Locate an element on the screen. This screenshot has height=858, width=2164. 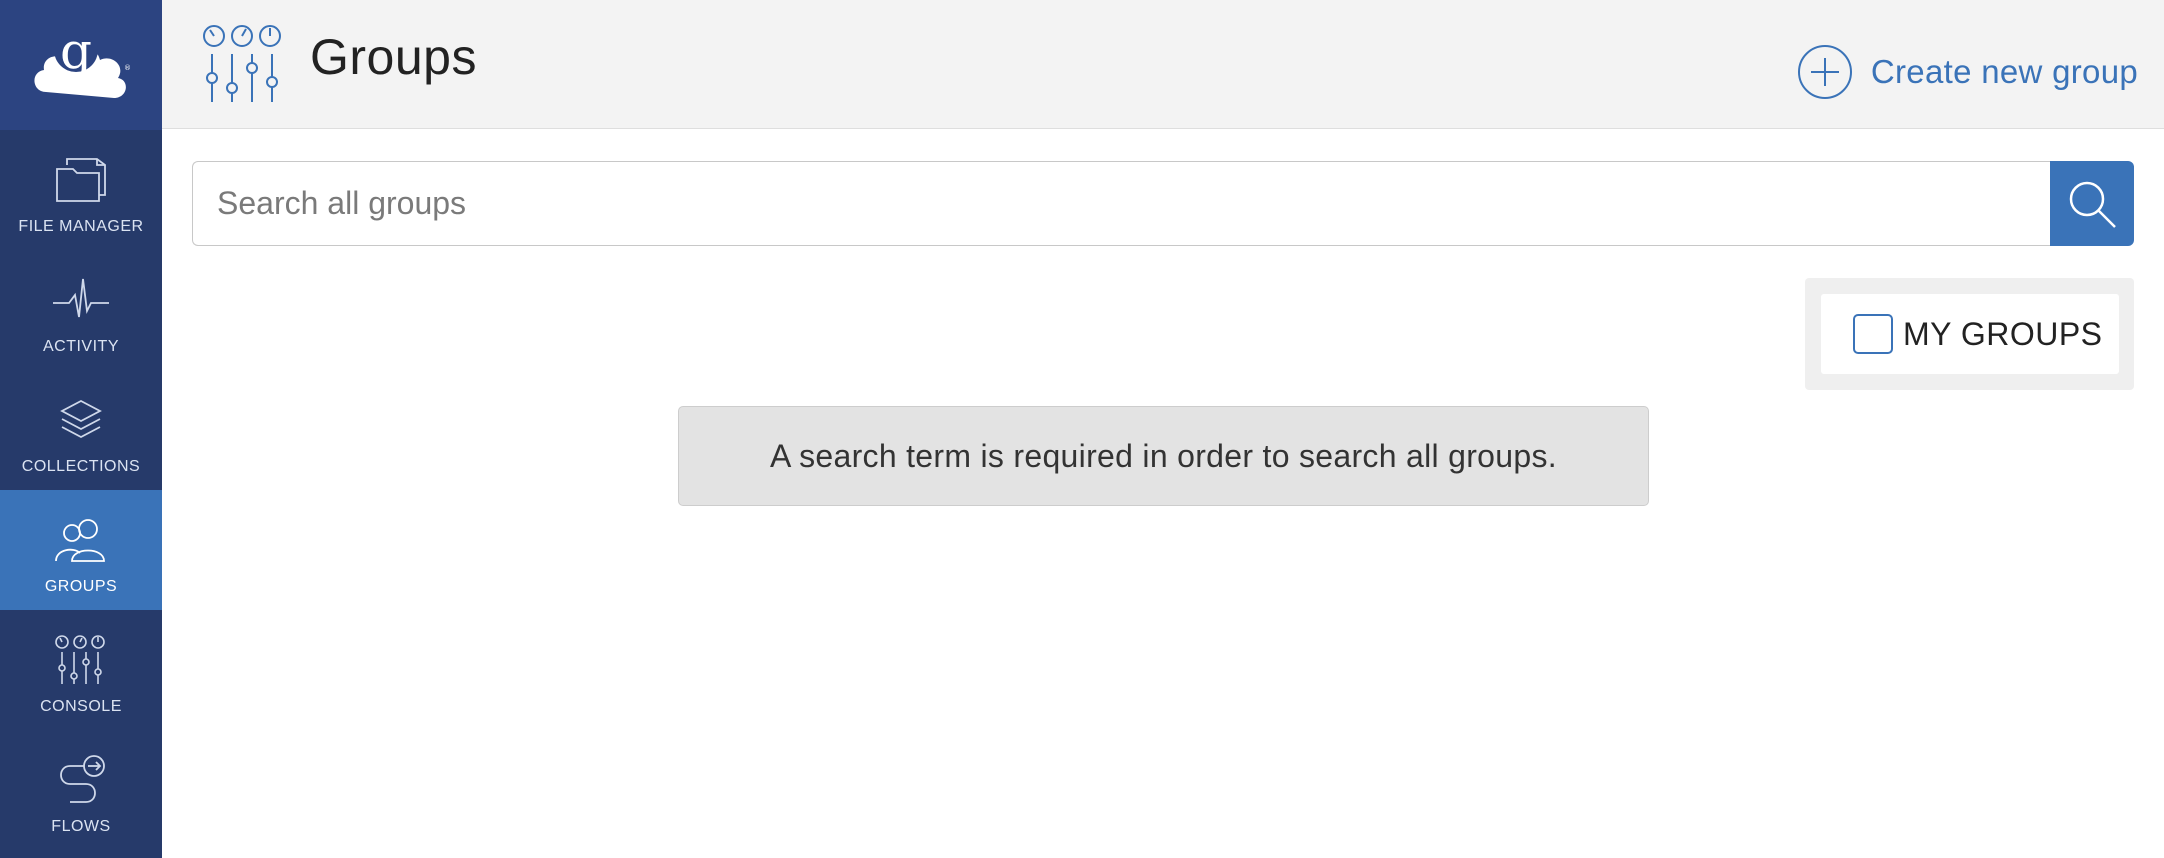
create-new-group-label: Create new group is located at coordinates (2004, 71).